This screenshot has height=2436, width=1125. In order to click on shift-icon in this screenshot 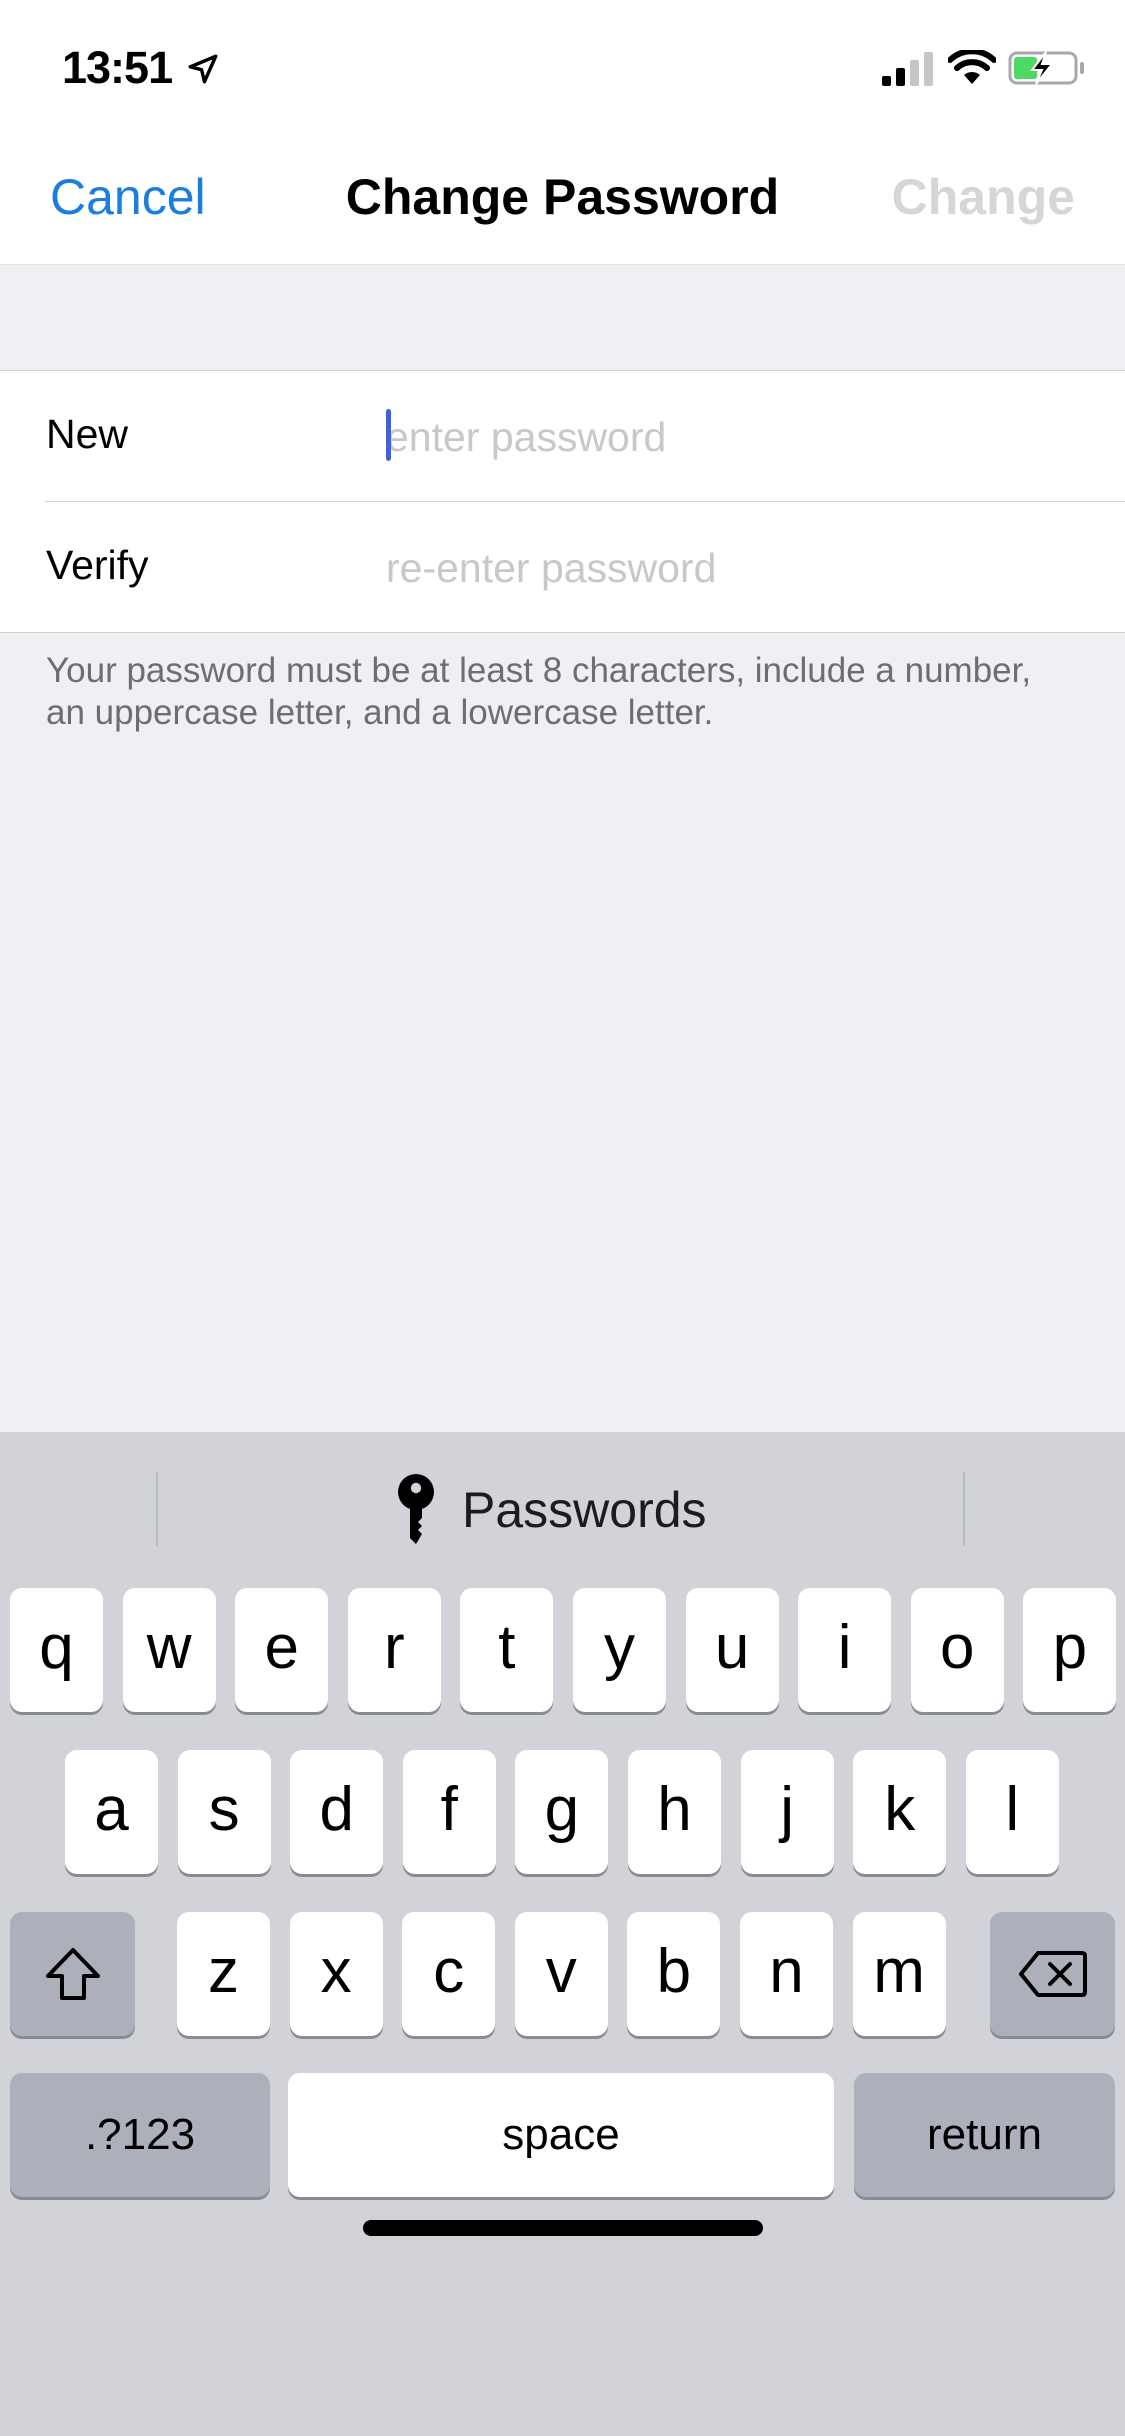, I will do `click(72, 1974)`.